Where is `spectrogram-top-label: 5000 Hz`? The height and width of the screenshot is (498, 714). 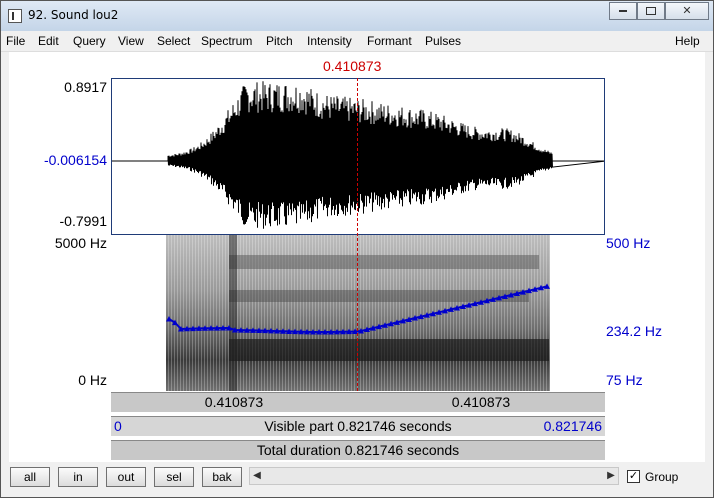 spectrogram-top-label: 5000 Hz is located at coordinates (80, 243).